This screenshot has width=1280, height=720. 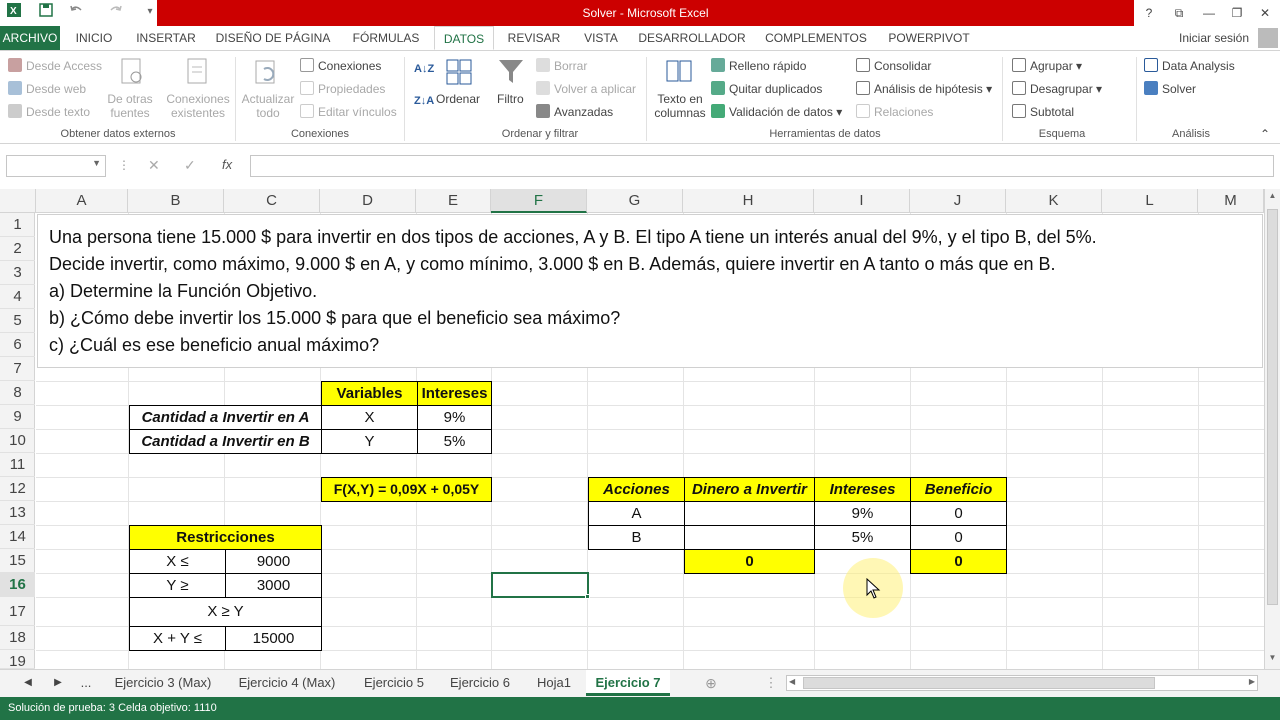 I want to click on row-header: 15, so click(x=17, y=561).